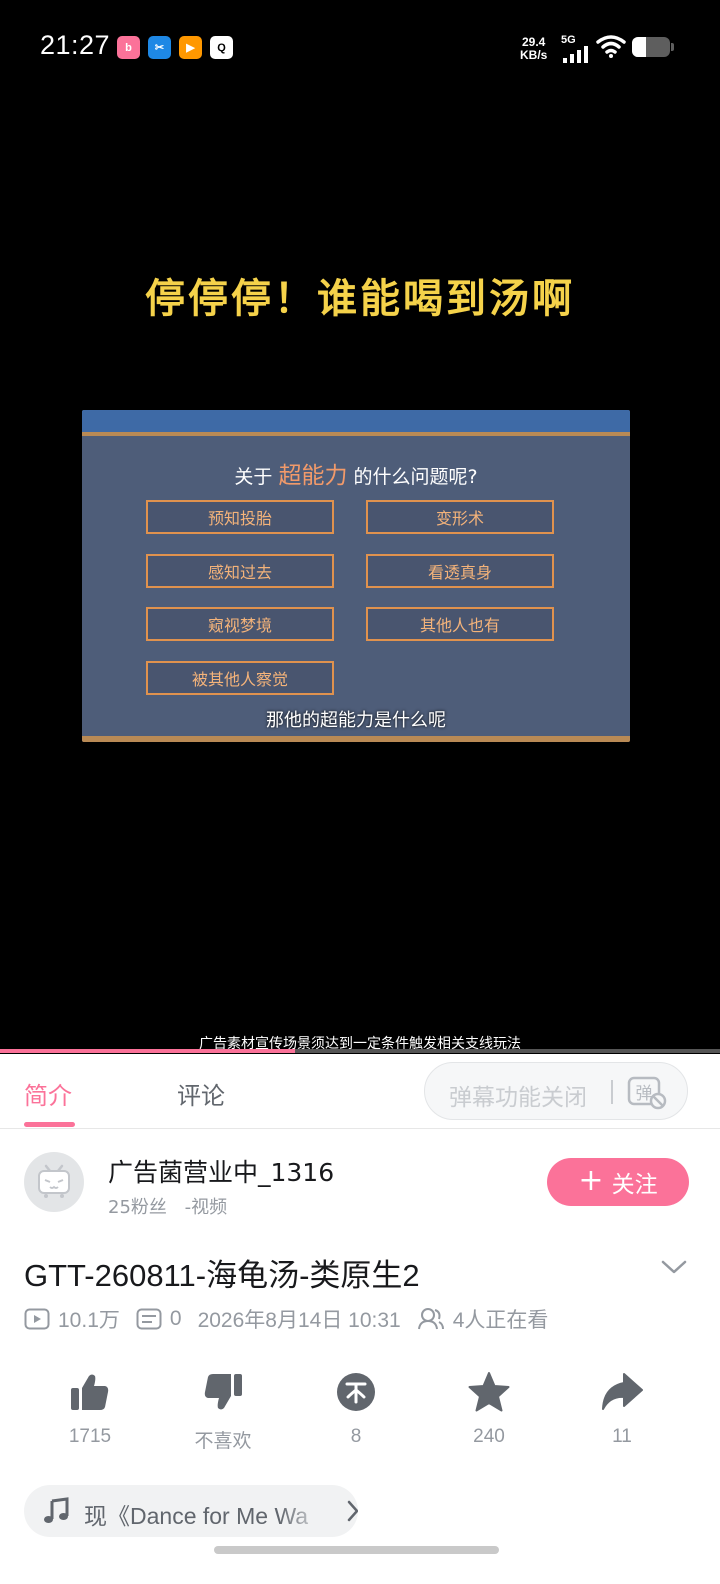 Image resolution: width=720 pixels, height=1584 pixels. What do you see at coordinates (360, 1091) in the screenshot?
I see `tab-bar: 简介 评论 弹幕功能关闭 弹` at bounding box center [360, 1091].